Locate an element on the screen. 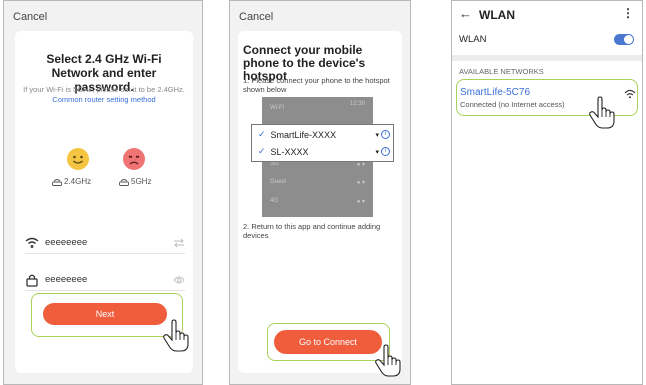 This screenshot has width=646, height=385. back-arrow-icon: ← is located at coordinates (465, 13).